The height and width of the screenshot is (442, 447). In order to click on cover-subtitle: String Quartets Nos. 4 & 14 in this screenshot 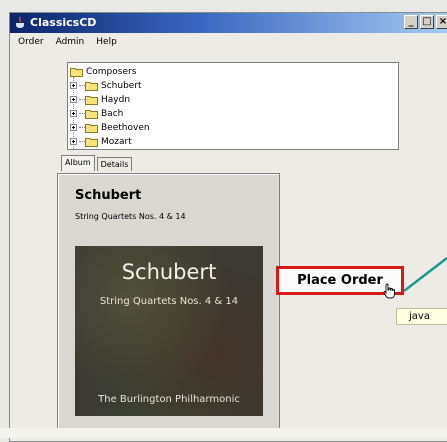, I will do `click(169, 301)`.